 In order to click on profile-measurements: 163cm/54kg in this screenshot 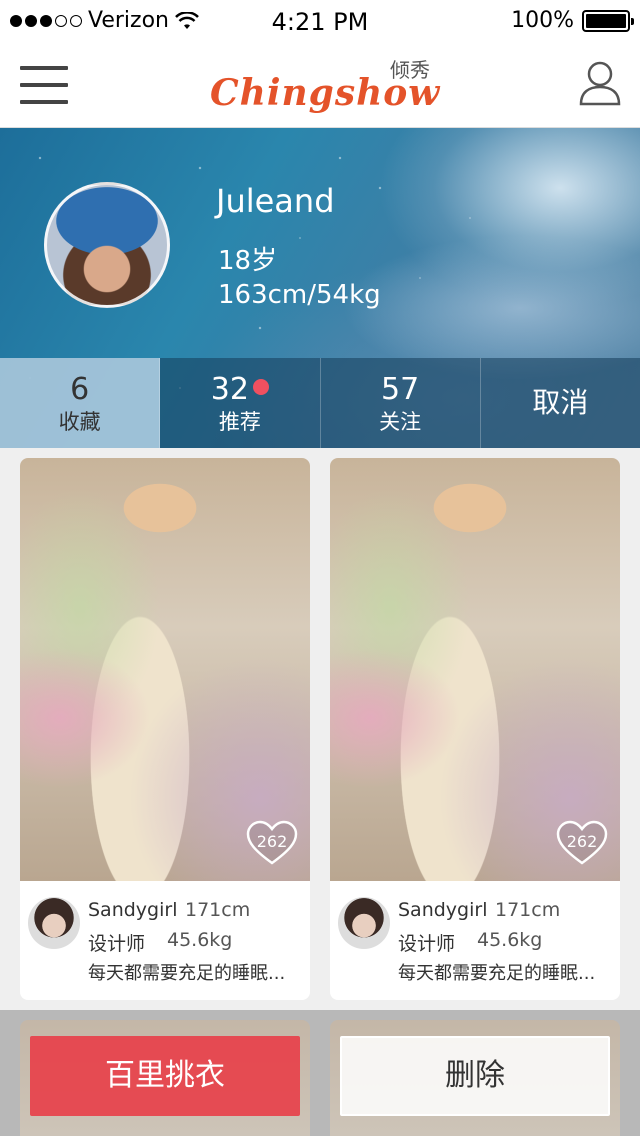, I will do `click(299, 295)`.